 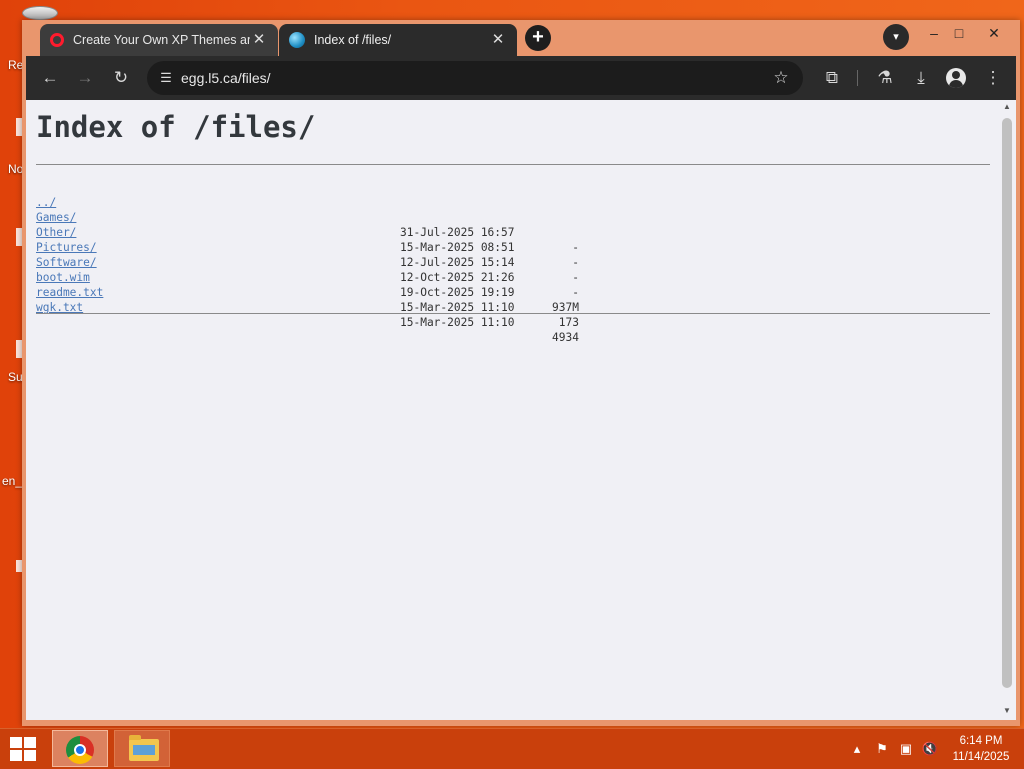 I want to click on chrome-icon, so click(x=80, y=750).